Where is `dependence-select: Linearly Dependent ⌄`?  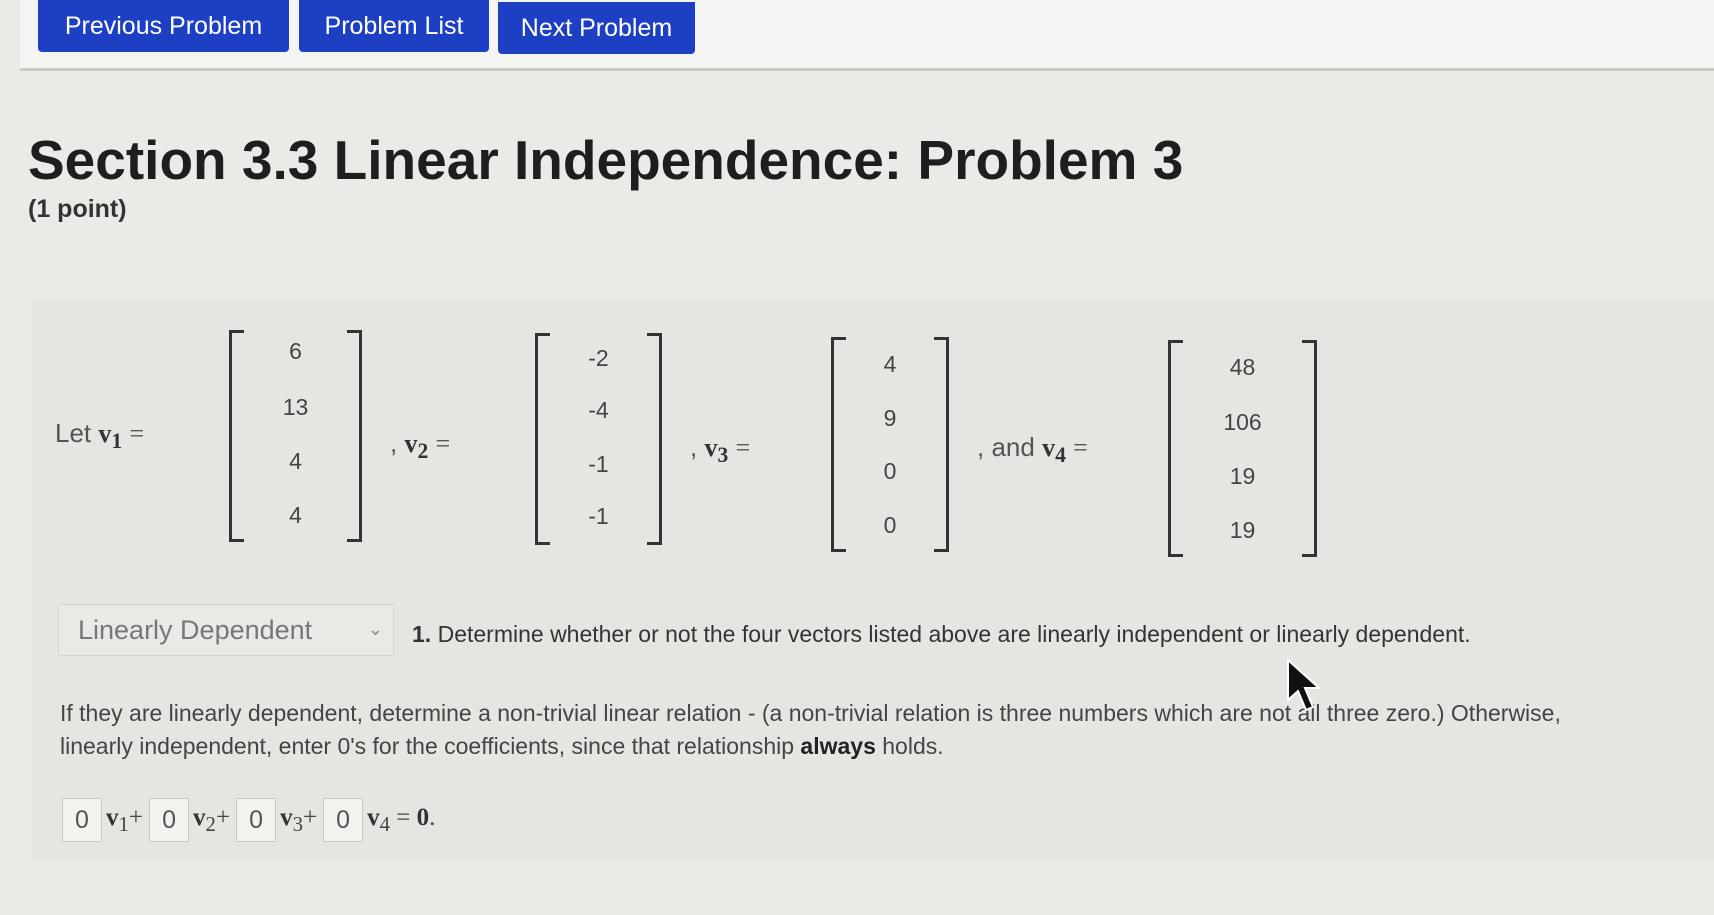
dependence-select: Linearly Dependent ⌄ is located at coordinates (226, 630).